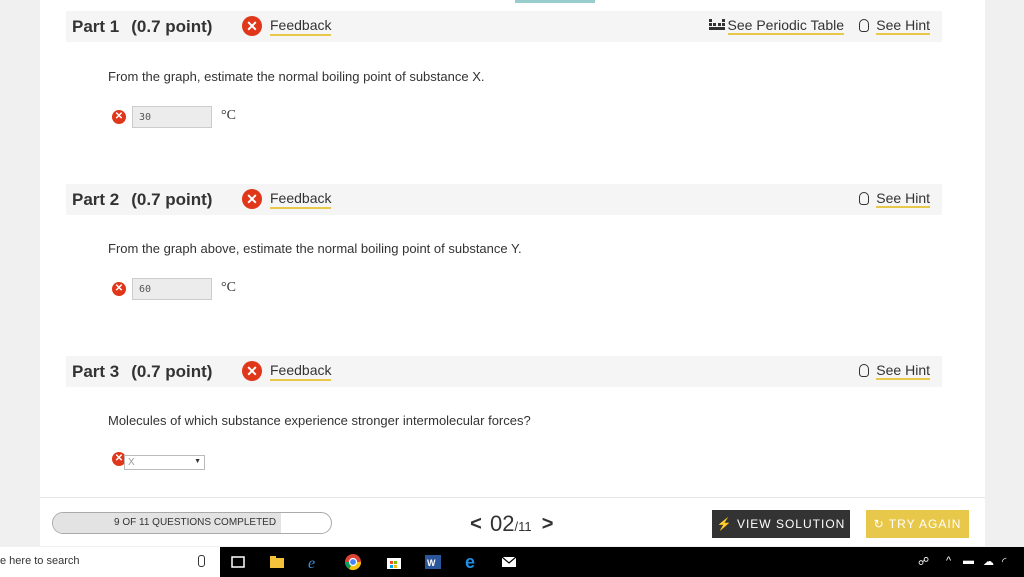 The width and height of the screenshot is (1024, 577). I want to click on part-1-see-hint-link: See Hint, so click(894, 26).